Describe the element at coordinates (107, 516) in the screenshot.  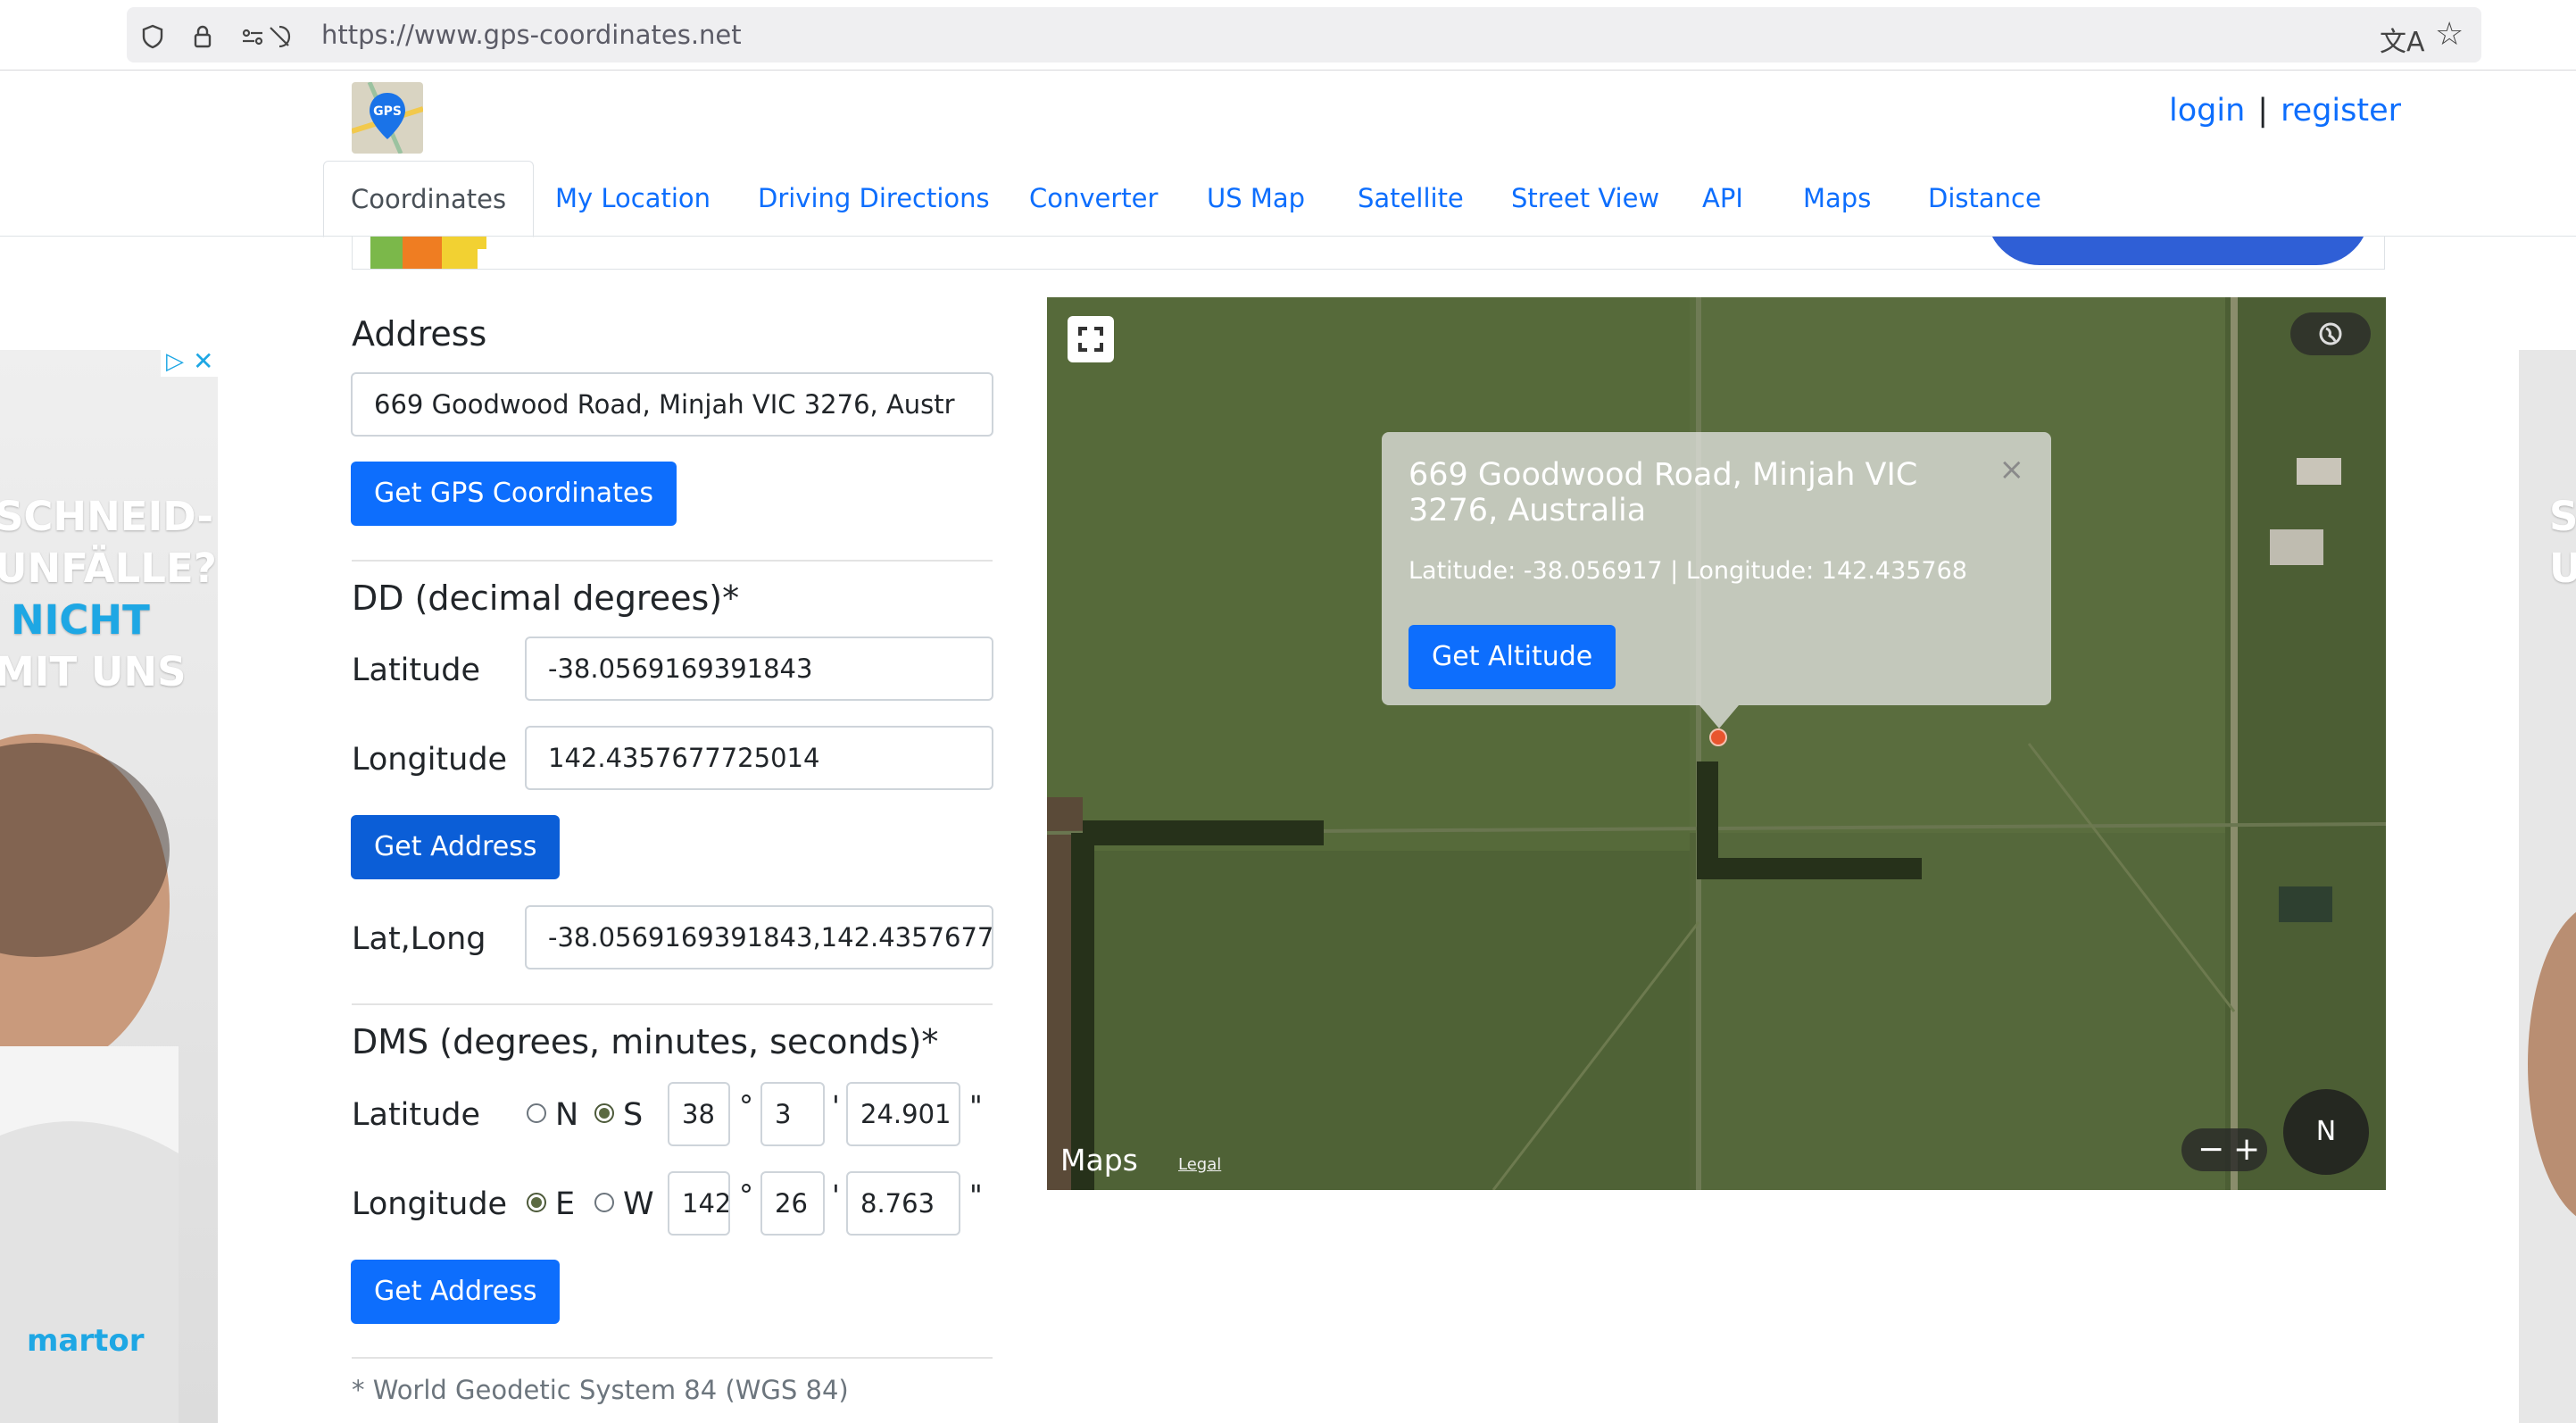
I see `ad-line-1: SCHNEID-` at that location.